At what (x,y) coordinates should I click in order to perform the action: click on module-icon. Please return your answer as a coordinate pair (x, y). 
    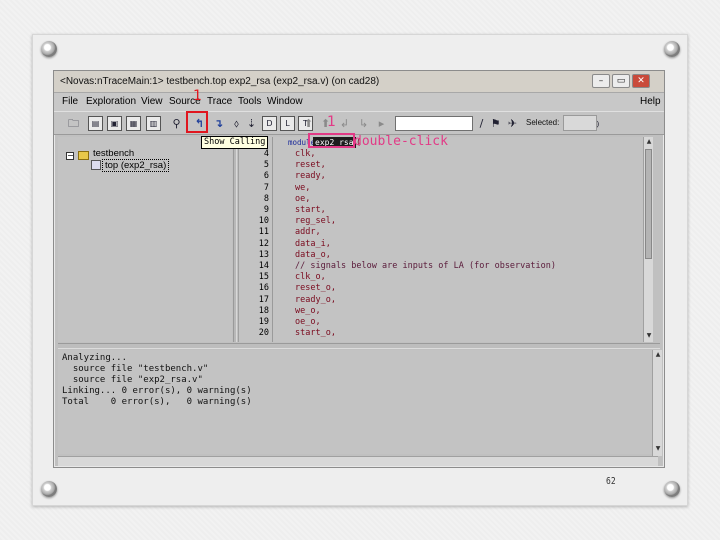
    Looking at the image, I should click on (96, 165).